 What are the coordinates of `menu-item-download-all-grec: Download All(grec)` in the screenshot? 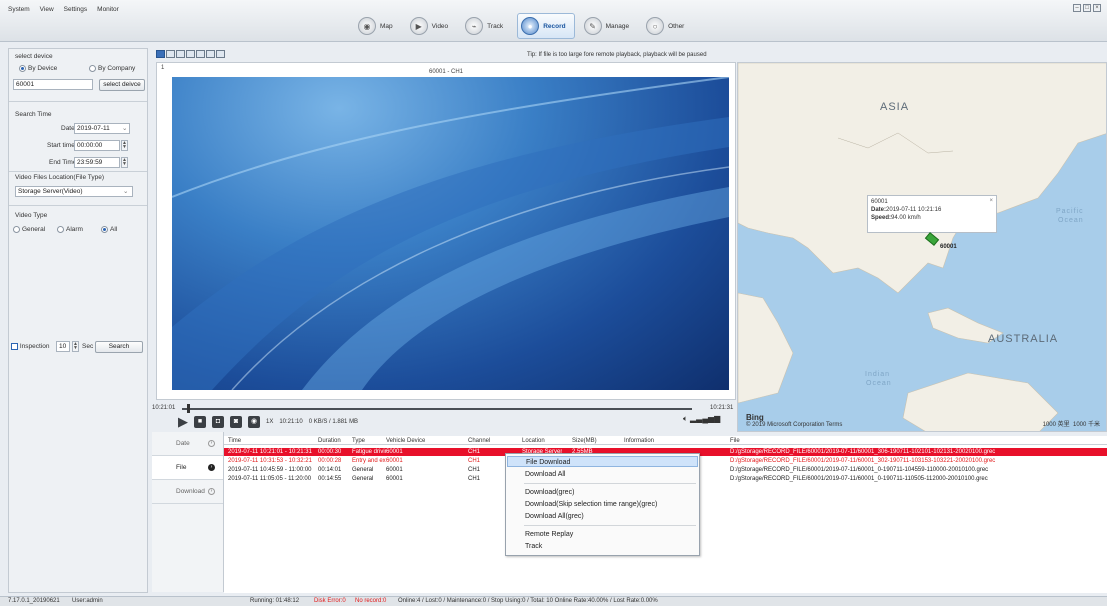 It's located at (602, 516).